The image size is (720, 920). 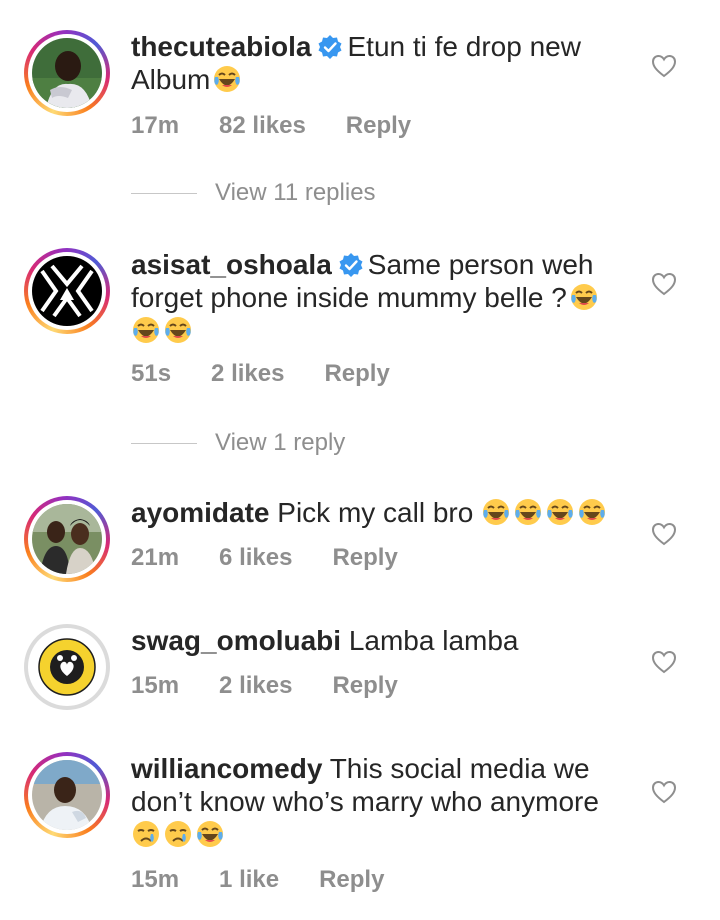 I want to click on comment-meta: 15m 1 like Reply, so click(x=257, y=880).